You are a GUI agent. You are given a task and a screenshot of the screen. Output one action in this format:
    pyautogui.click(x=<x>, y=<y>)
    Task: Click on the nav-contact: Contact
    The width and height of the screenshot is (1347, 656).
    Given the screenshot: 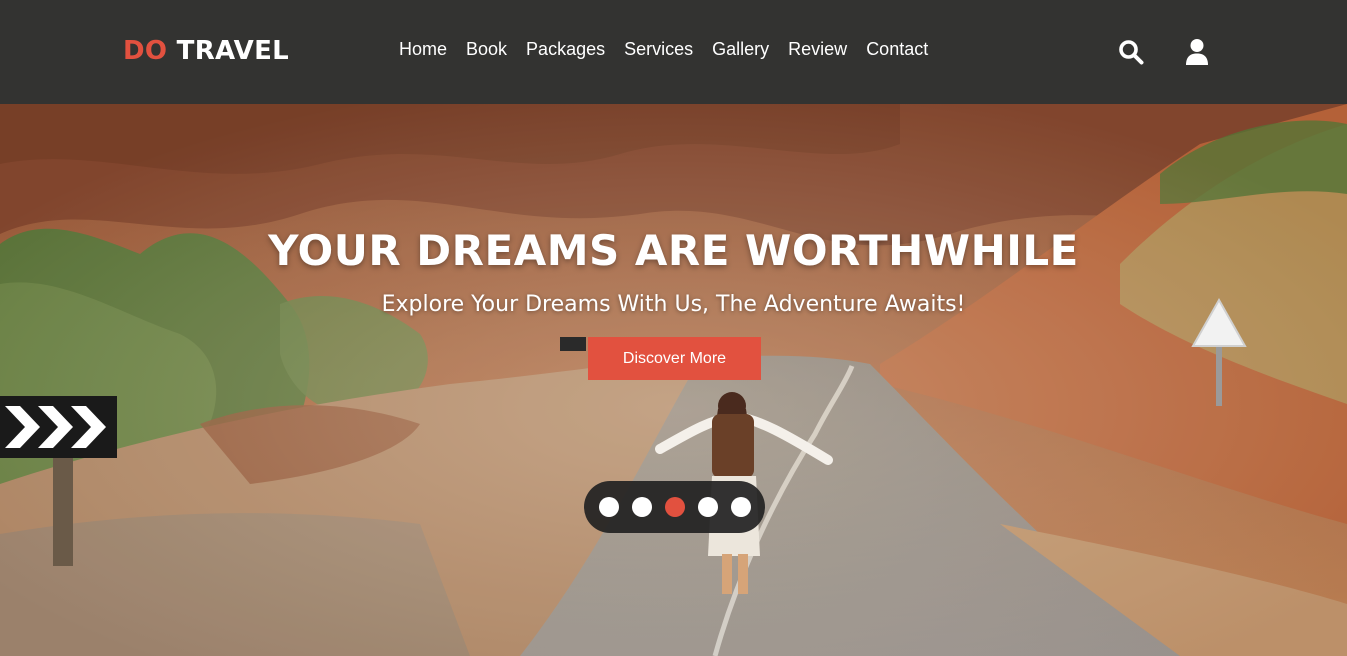 What is the action you would take?
    pyautogui.click(x=897, y=49)
    